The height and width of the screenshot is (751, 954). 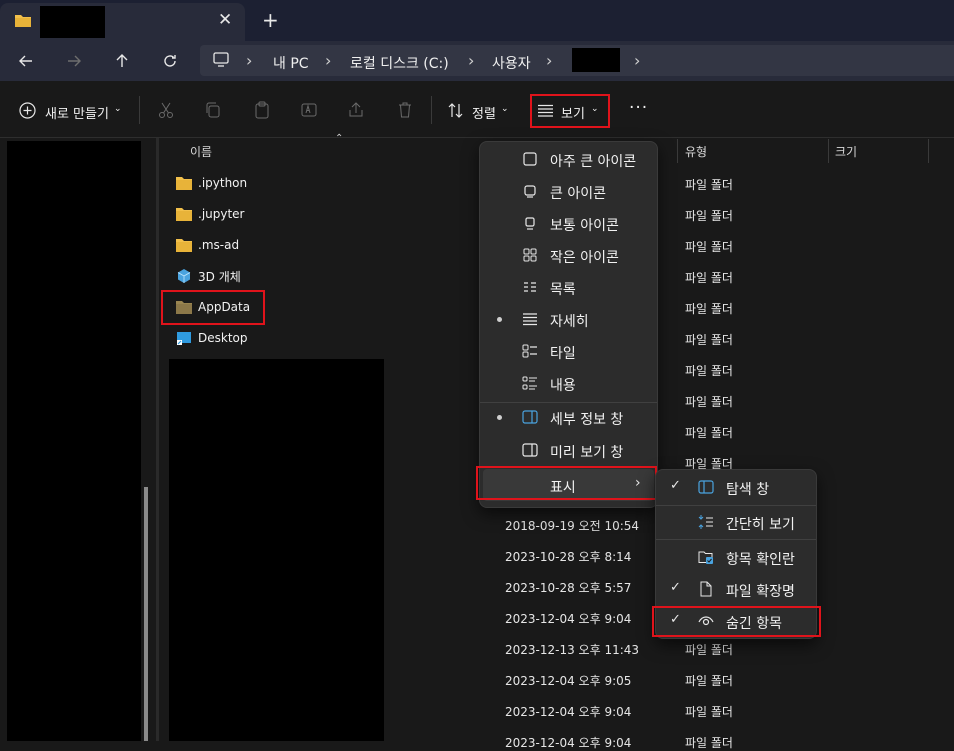 What do you see at coordinates (221, 214) in the screenshot?
I see `file-name: .jupyter` at bounding box center [221, 214].